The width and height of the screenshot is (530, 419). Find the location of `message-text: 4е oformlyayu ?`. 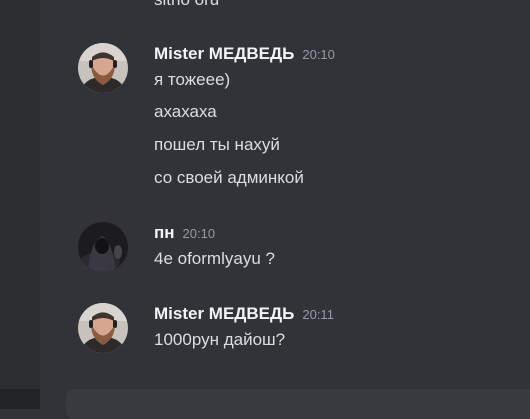

message-text: 4е oformlyayu ? is located at coordinates (214, 258).